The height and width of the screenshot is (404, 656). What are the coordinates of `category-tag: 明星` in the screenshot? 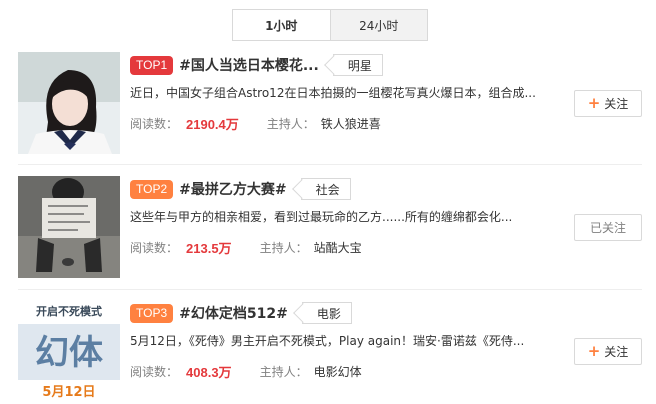 It's located at (357, 65).